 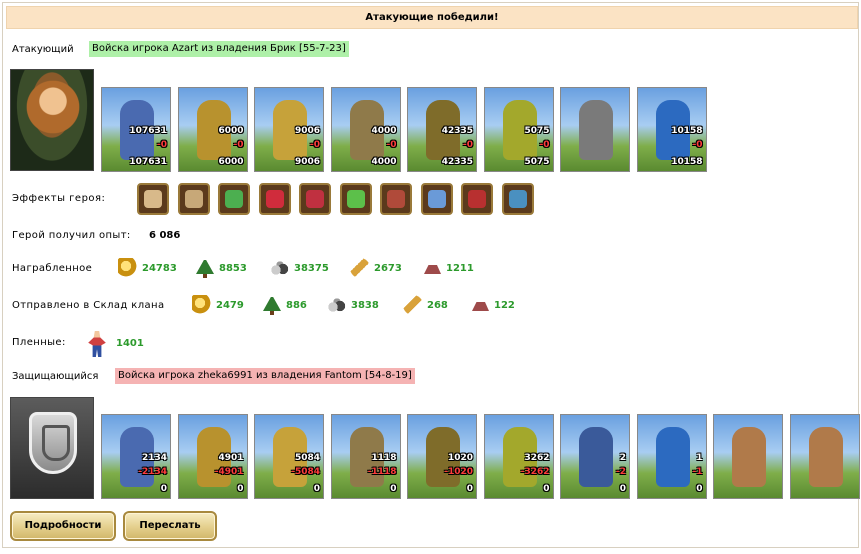 I want to click on attacker-unit-card: 10158 -0 10158, so click(x=671, y=129).